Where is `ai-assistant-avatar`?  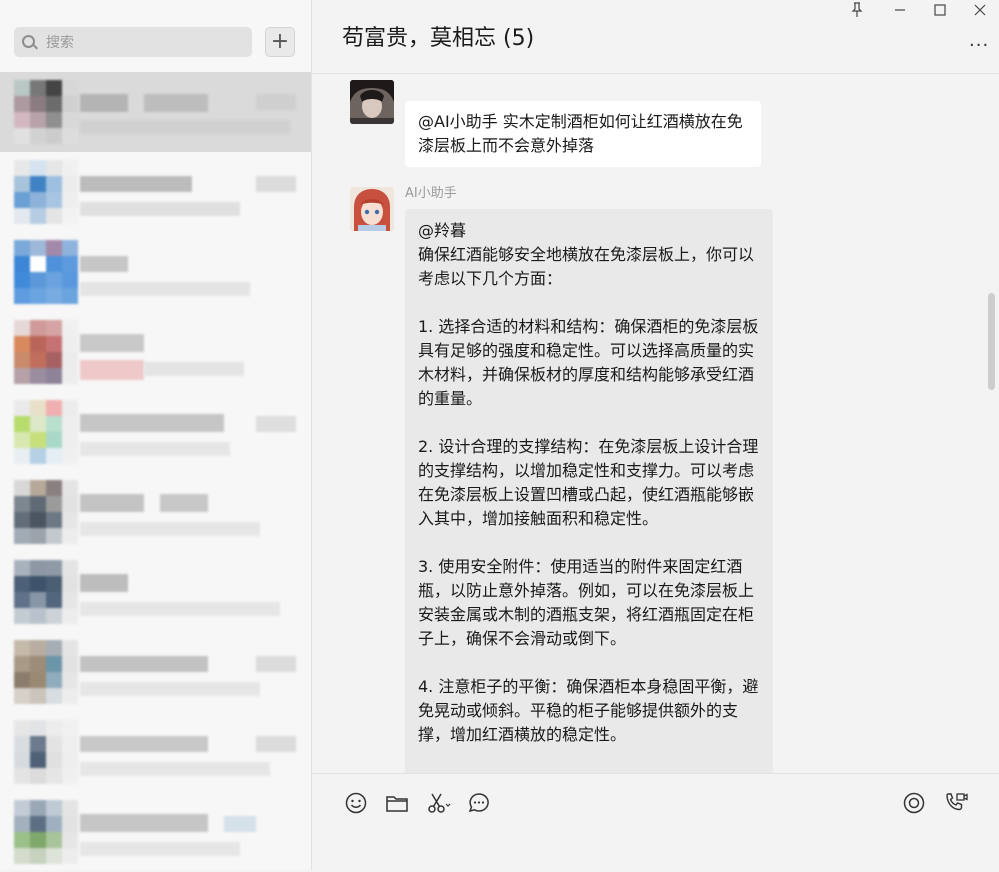 ai-assistant-avatar is located at coordinates (372, 209).